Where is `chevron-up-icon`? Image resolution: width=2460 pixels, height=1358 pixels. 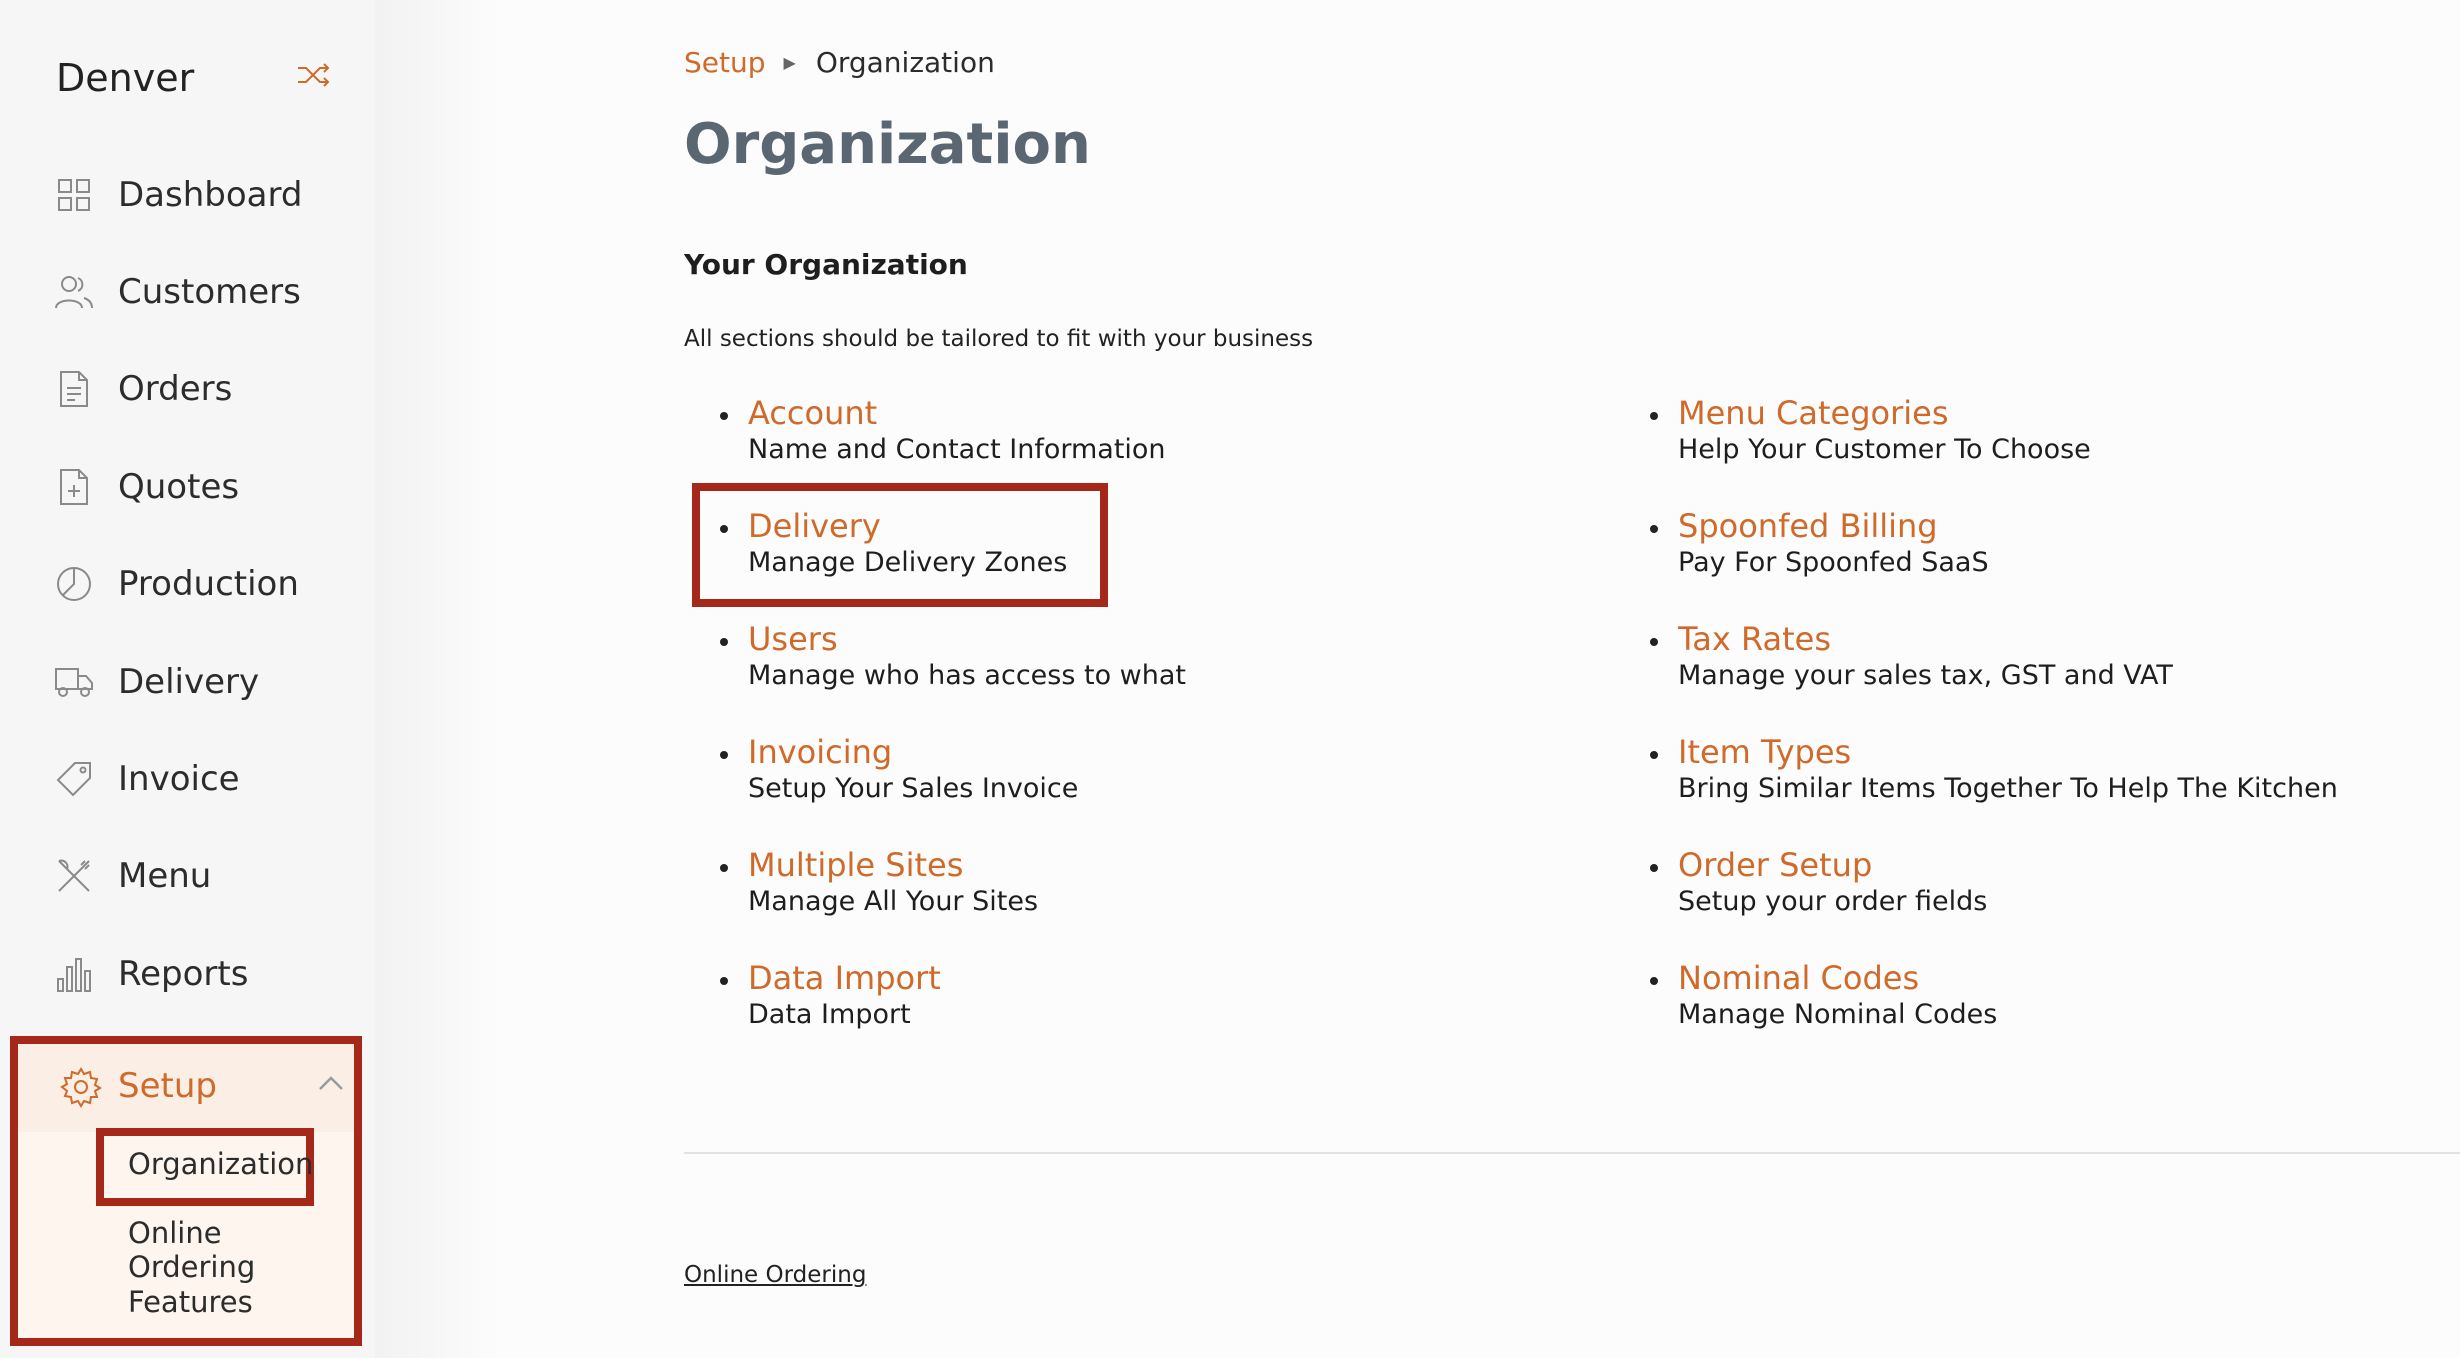
chevron-up-icon is located at coordinates (331, 1083).